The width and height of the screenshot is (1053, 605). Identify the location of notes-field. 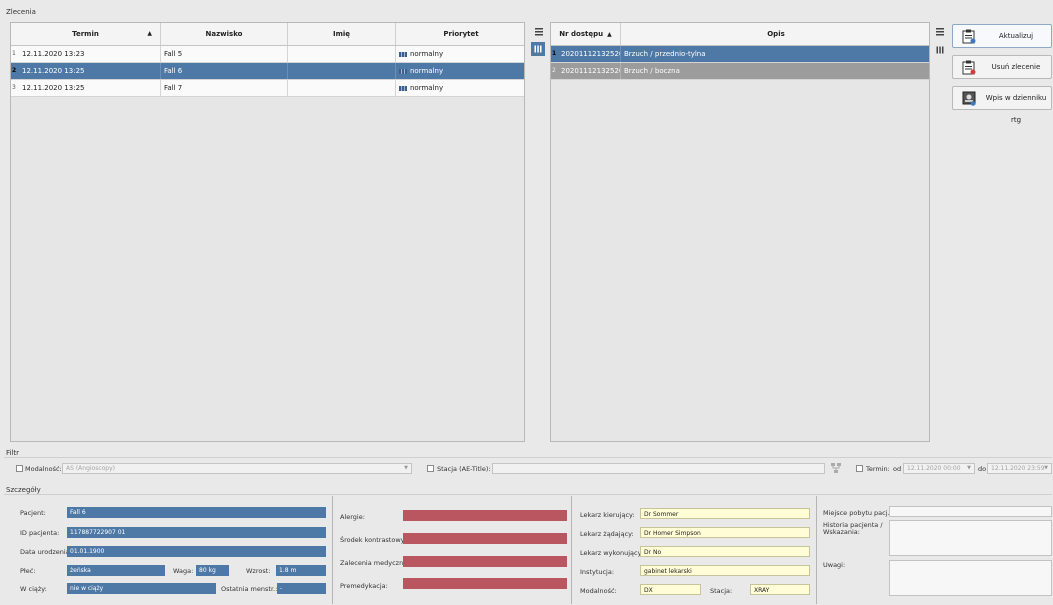
(970, 578).